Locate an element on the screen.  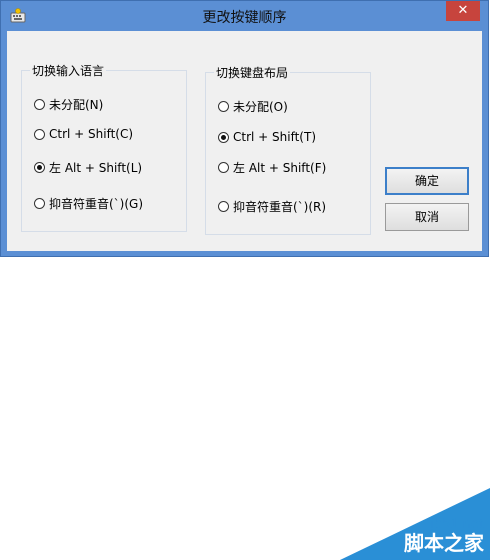
input-language-option-unassigned: 未分配(N) is located at coordinates (68, 104).